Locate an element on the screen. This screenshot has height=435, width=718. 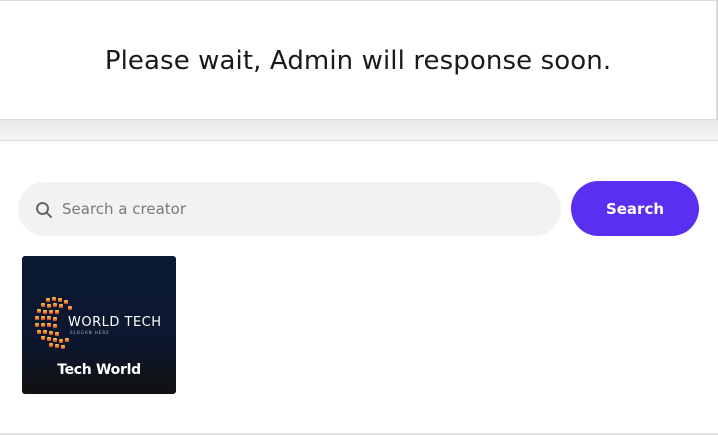
logo-text: WORLD TECH is located at coordinates (115, 322).